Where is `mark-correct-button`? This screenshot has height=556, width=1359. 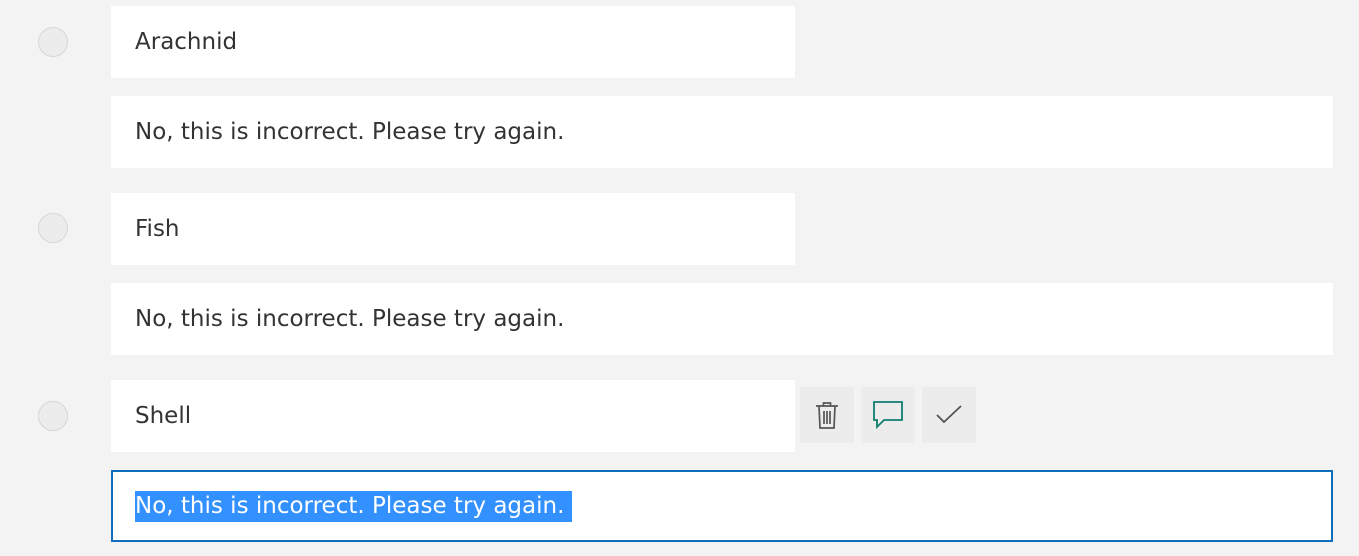
mark-correct-button is located at coordinates (949, 415).